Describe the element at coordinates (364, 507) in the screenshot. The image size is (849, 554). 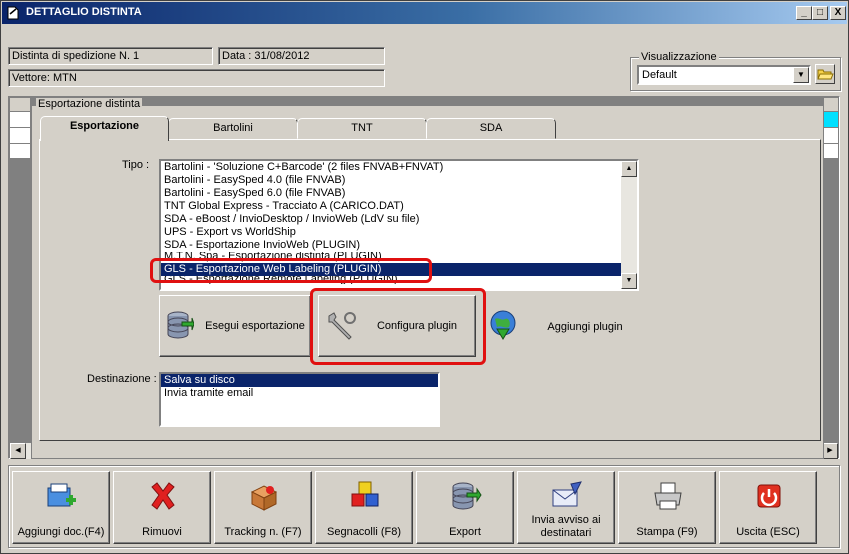
I see `segnacolli-button: Segnacolli (F8)` at that location.